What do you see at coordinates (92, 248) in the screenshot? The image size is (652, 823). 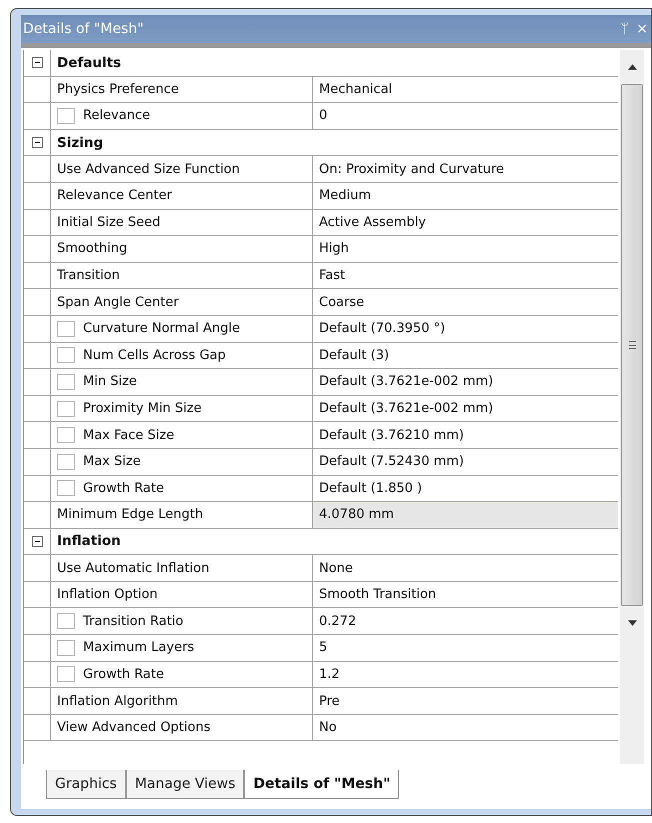 I see `property-label: Smoothing` at bounding box center [92, 248].